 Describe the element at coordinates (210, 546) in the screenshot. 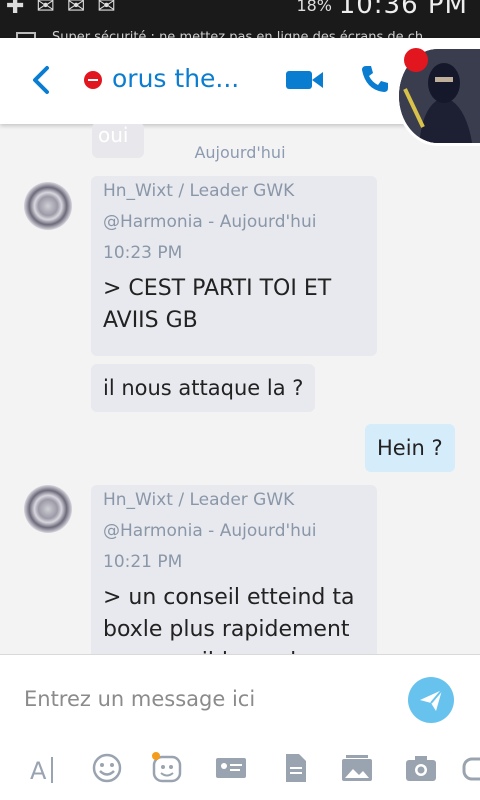

I see `quote-meta: @Harmonia - Aujourd'hui 10:21 PM` at that location.